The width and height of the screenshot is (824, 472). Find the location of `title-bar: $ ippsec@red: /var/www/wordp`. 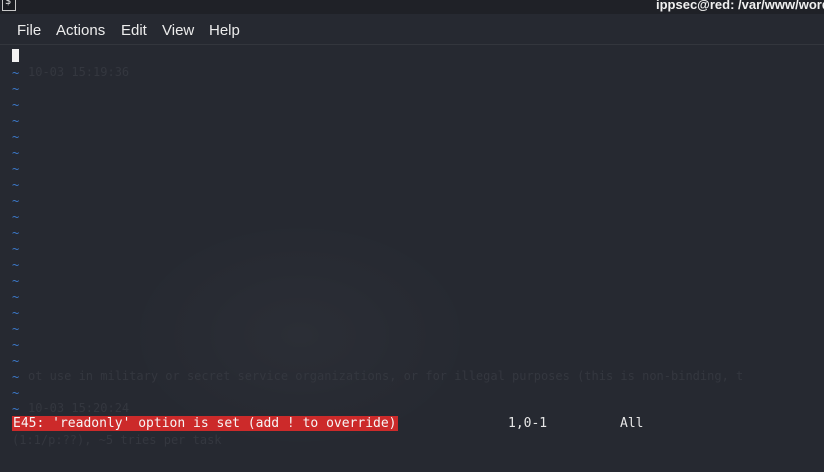

title-bar: $ ippsec@red: /var/www/wordp is located at coordinates (412, 7).